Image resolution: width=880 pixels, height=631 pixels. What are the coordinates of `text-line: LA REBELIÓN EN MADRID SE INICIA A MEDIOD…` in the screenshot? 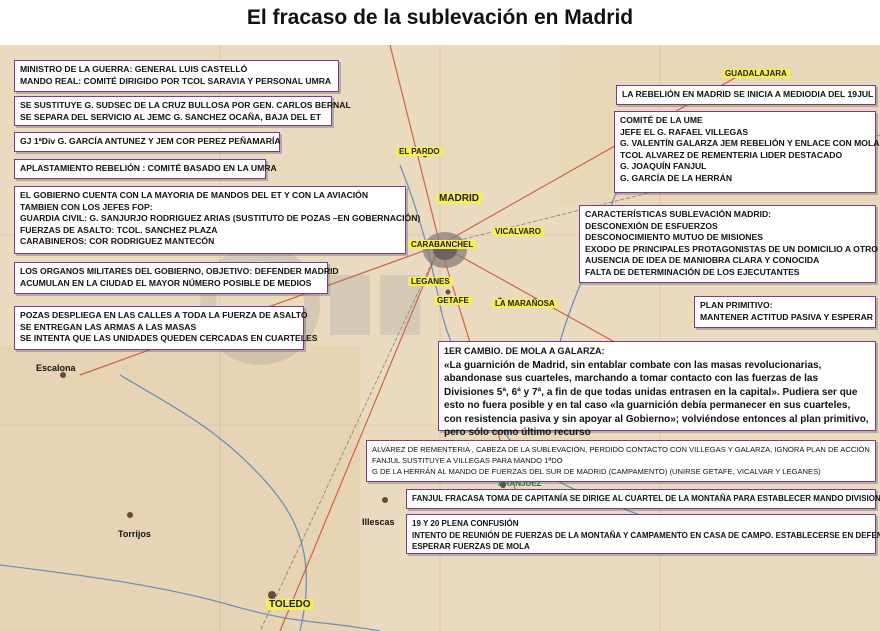 It's located at (748, 94).